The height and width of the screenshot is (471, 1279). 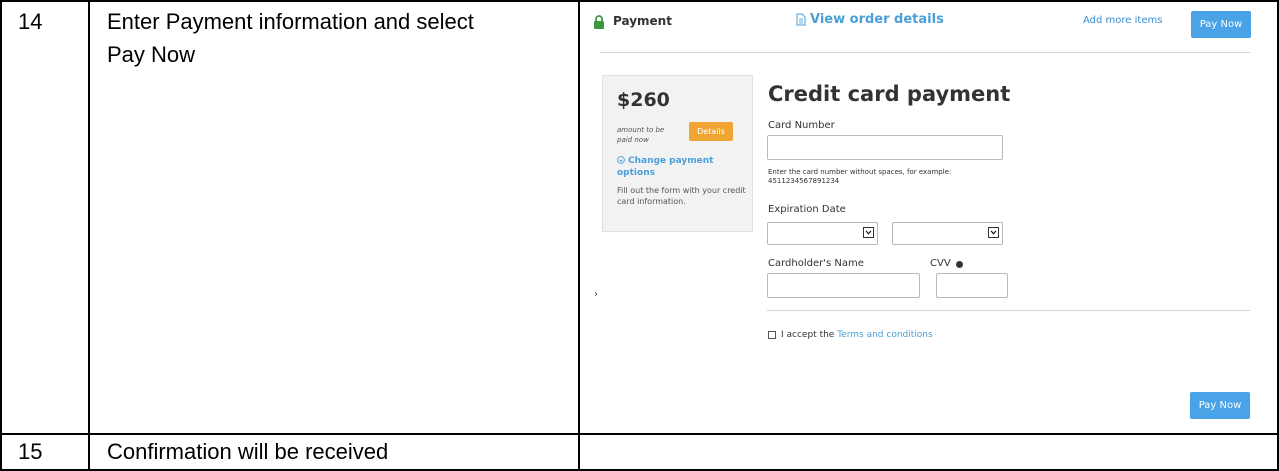 What do you see at coordinates (677, 167) in the screenshot?
I see `change-payment-options-link: Change payment options` at bounding box center [677, 167].